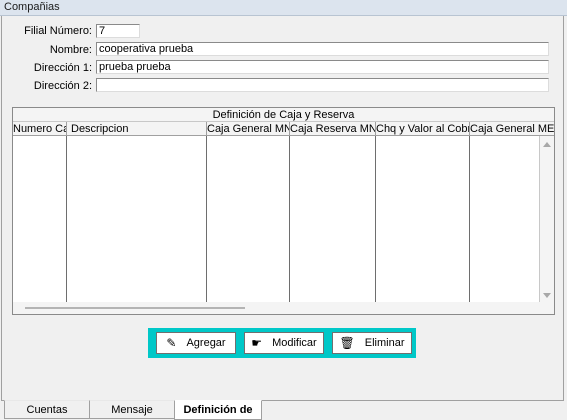 The width and height of the screenshot is (567, 420). What do you see at coordinates (384, 343) in the screenshot?
I see `eliminar-label: Eliminar` at bounding box center [384, 343].